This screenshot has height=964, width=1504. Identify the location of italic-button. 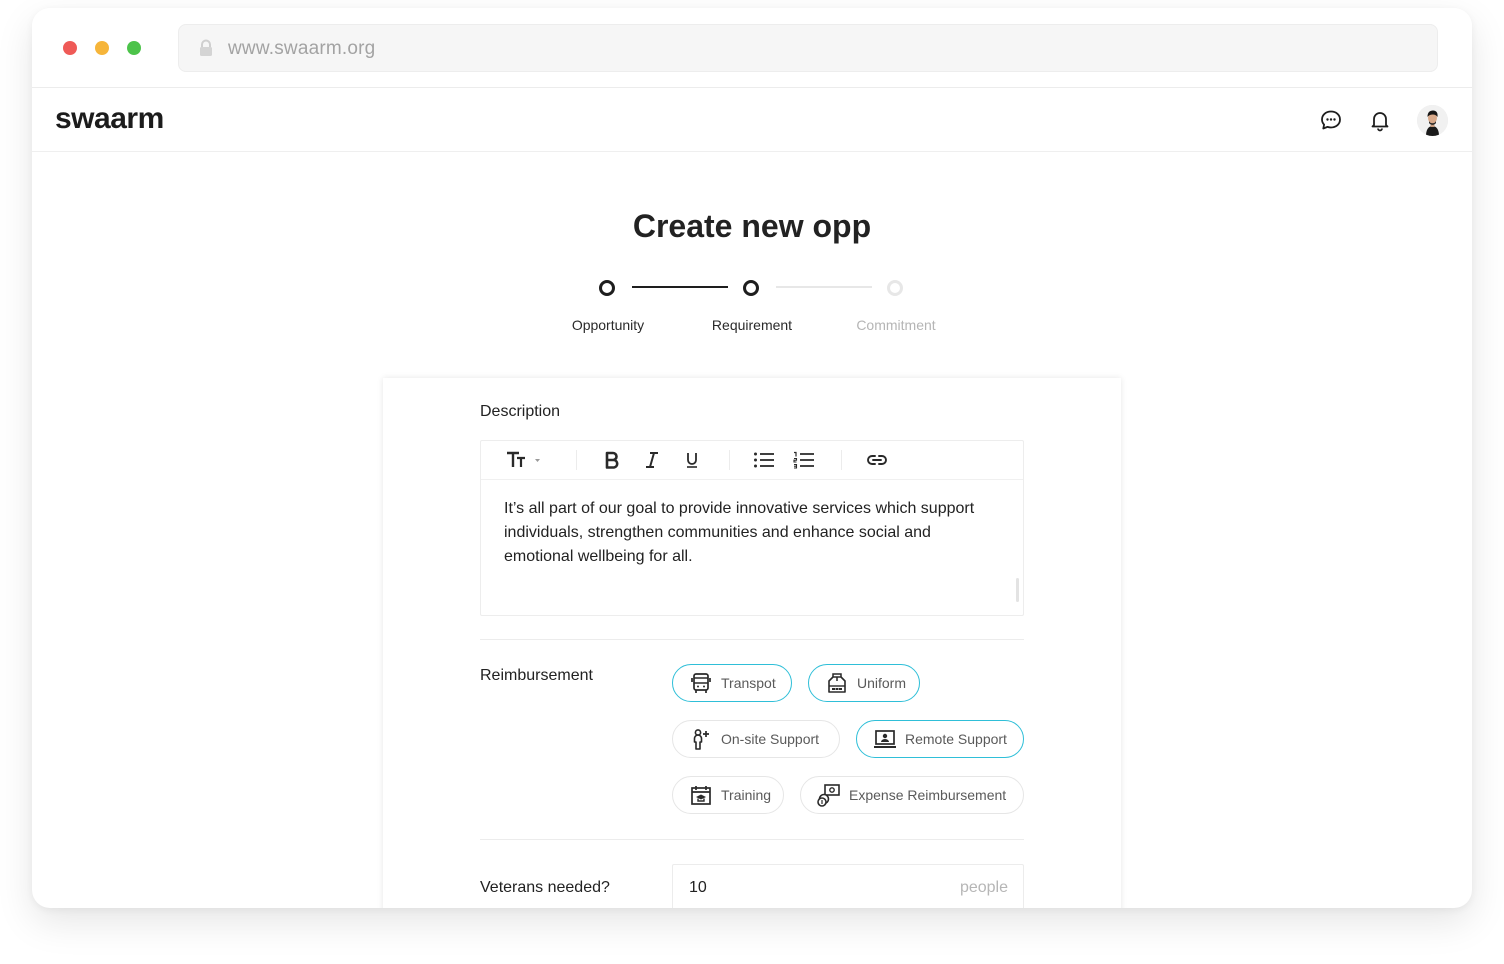
(652, 460).